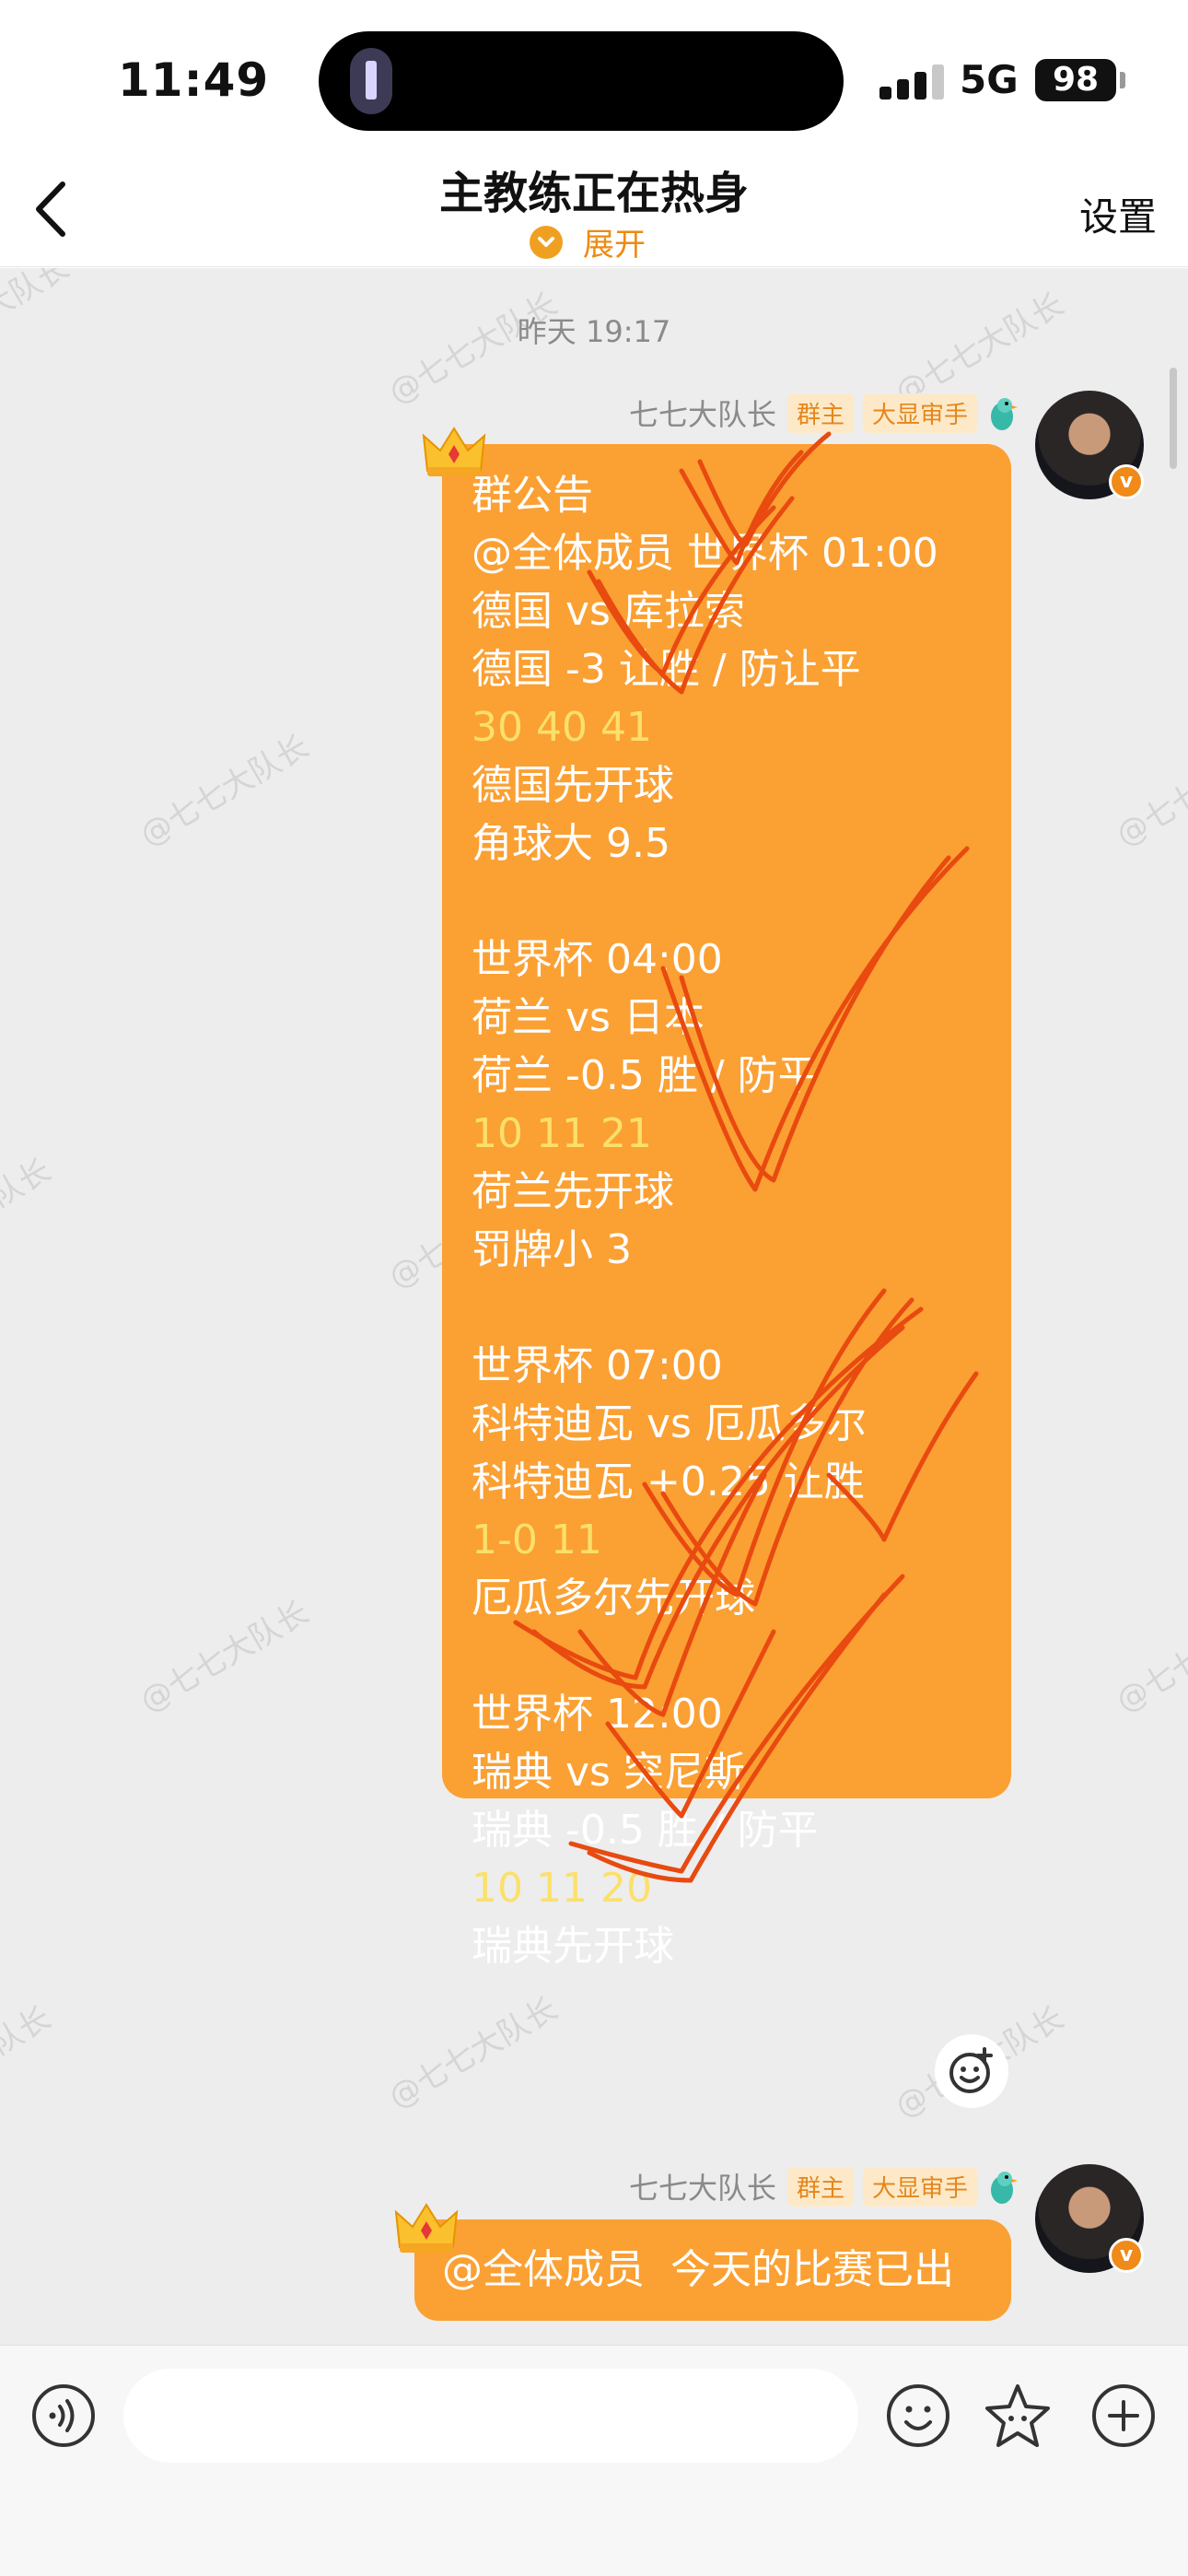 The height and width of the screenshot is (2576, 1188). What do you see at coordinates (573, 1191) in the screenshot?
I see `announcement-line: 荷兰先开球` at bounding box center [573, 1191].